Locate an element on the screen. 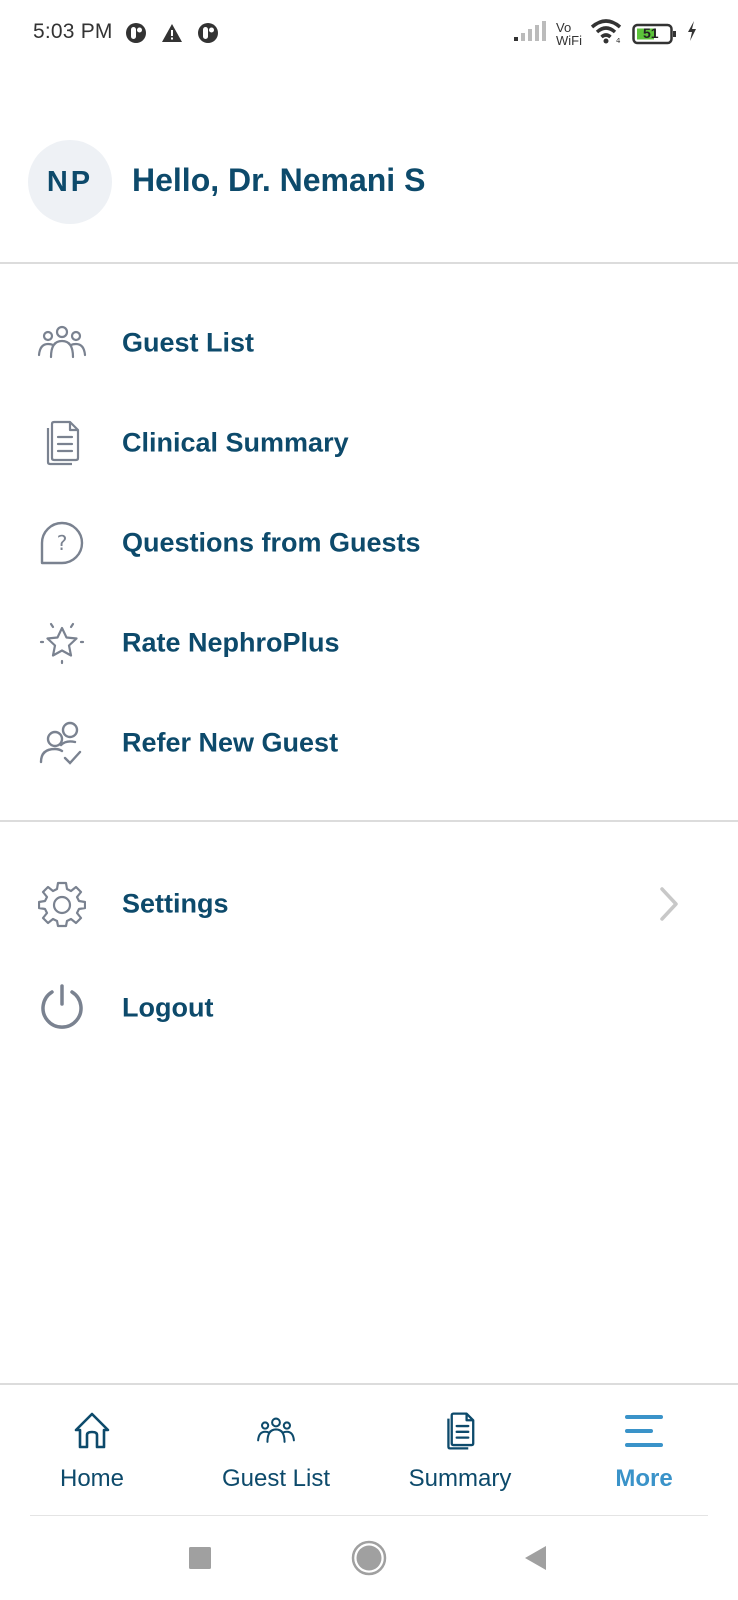 The width and height of the screenshot is (738, 1600). home-icon is located at coordinates (92, 1431).